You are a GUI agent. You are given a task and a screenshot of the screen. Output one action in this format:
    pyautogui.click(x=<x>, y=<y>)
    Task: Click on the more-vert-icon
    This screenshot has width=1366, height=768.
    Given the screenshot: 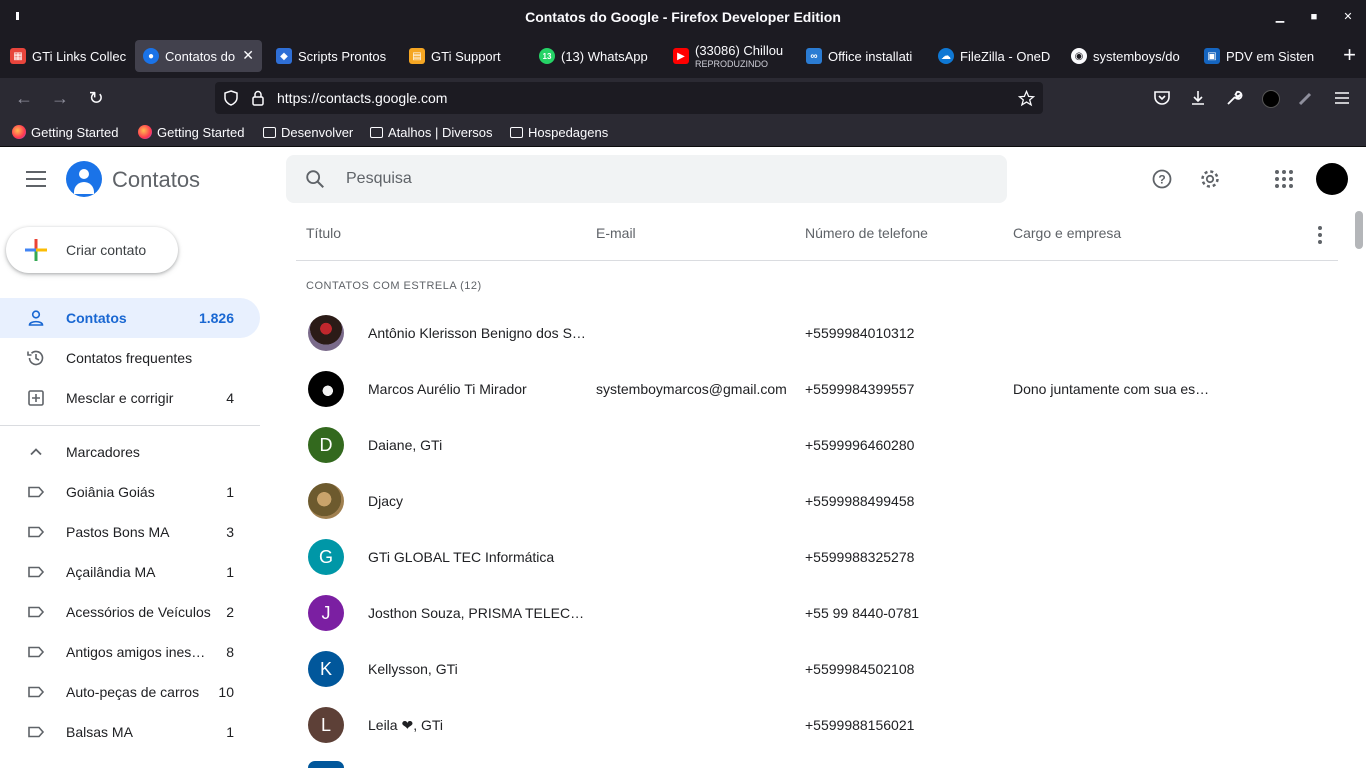 What is the action you would take?
    pyautogui.click(x=1320, y=235)
    